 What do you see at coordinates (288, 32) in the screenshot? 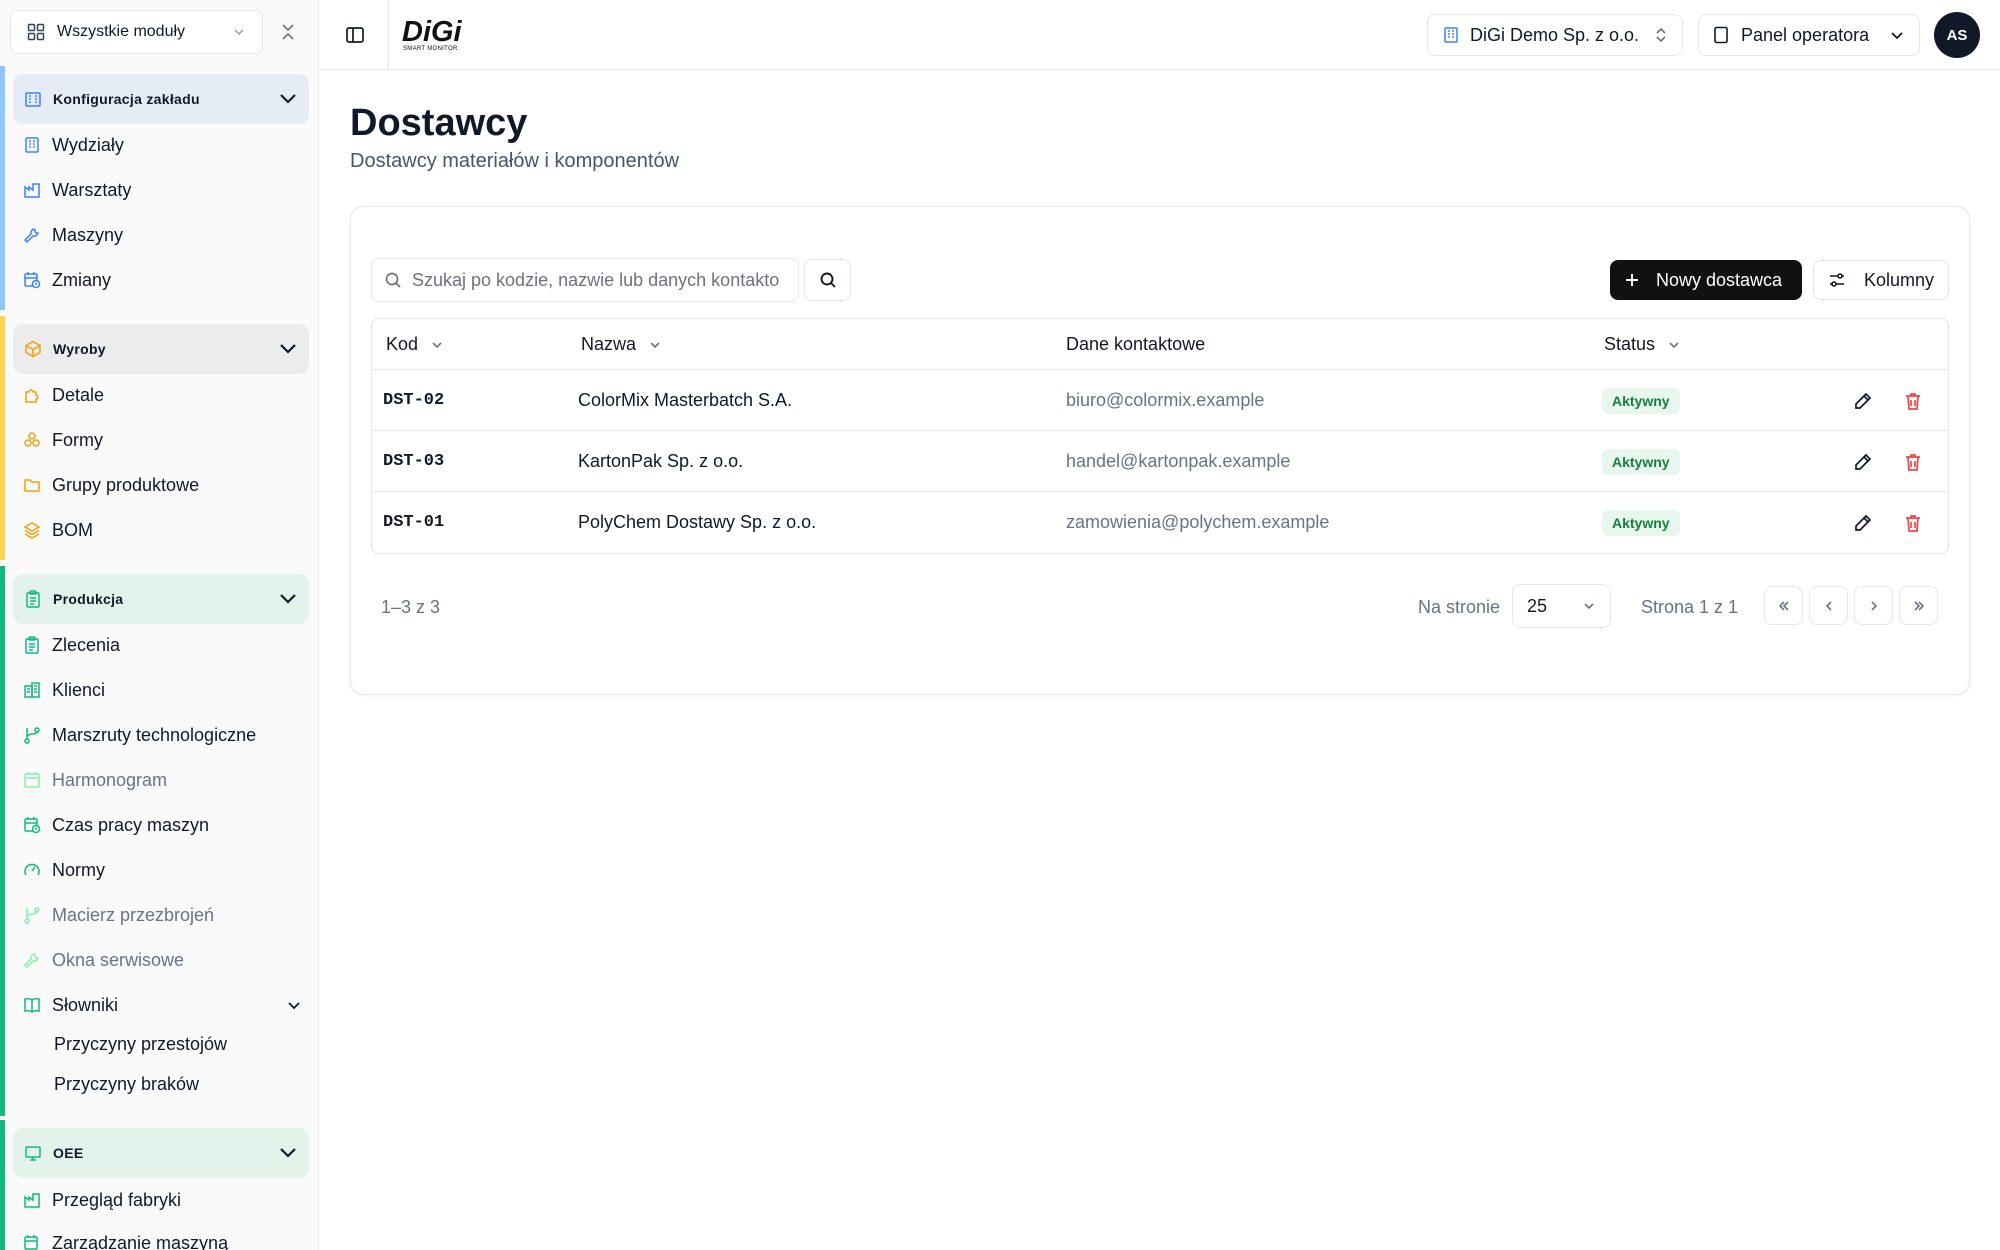
I see `collapse-sidebar-button` at bounding box center [288, 32].